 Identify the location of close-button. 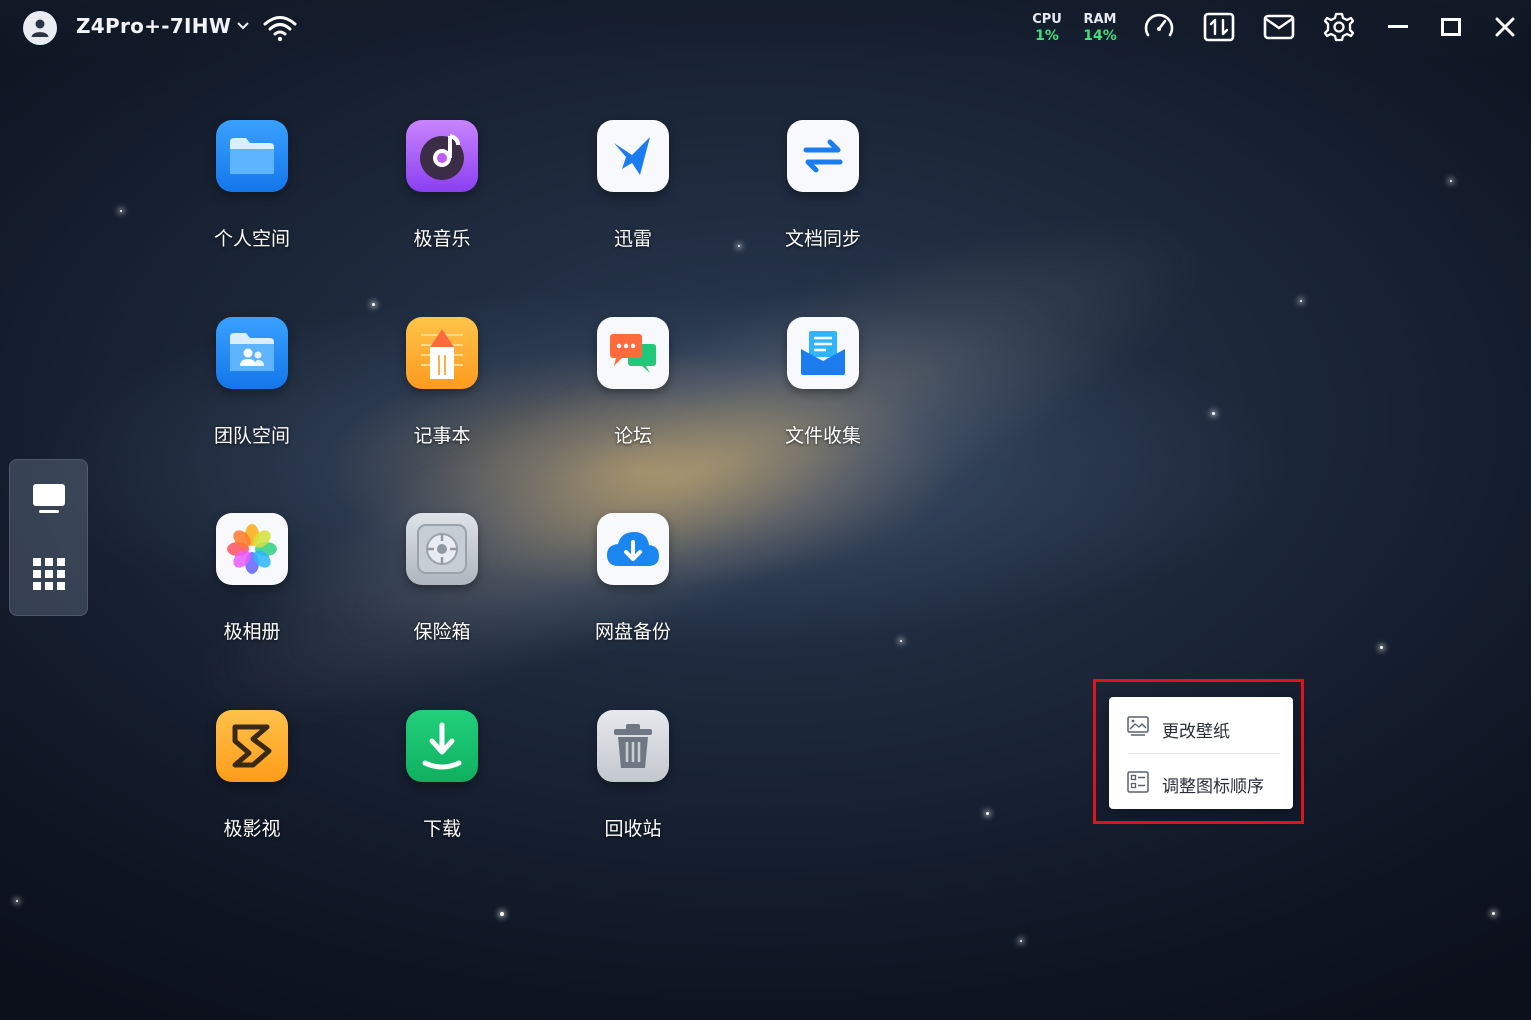
(1505, 27).